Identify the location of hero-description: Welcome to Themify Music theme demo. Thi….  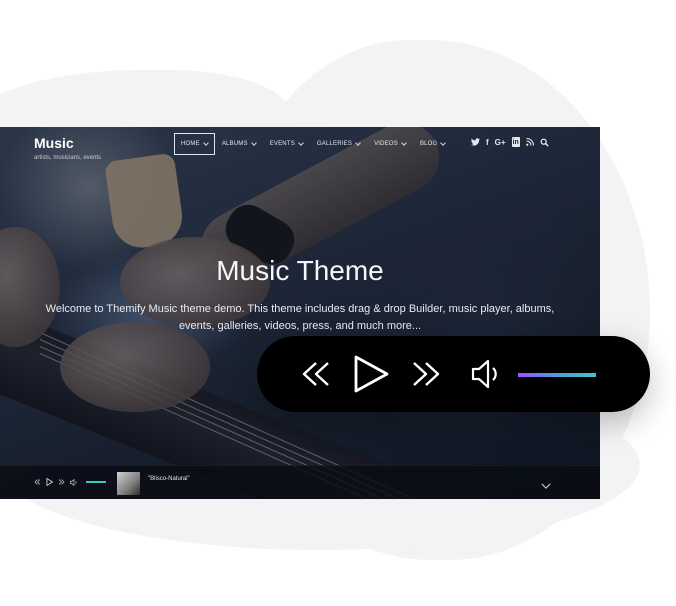
(300, 317).